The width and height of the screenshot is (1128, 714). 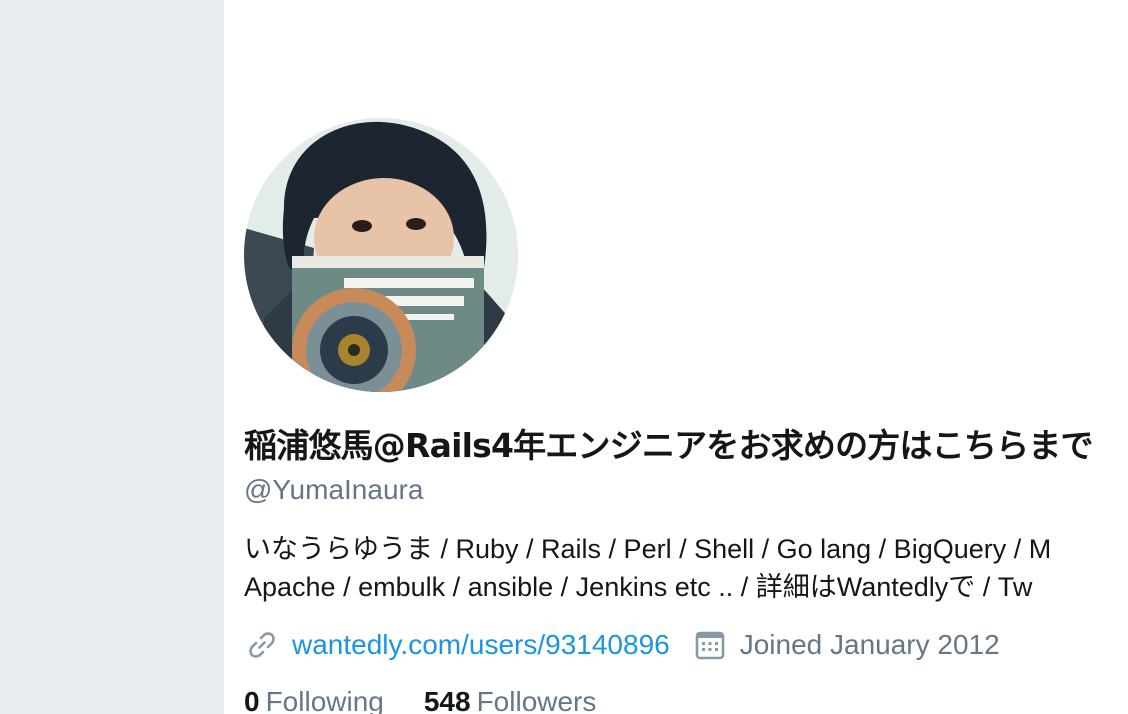 What do you see at coordinates (252, 700) in the screenshot?
I see `following-count: 0` at bounding box center [252, 700].